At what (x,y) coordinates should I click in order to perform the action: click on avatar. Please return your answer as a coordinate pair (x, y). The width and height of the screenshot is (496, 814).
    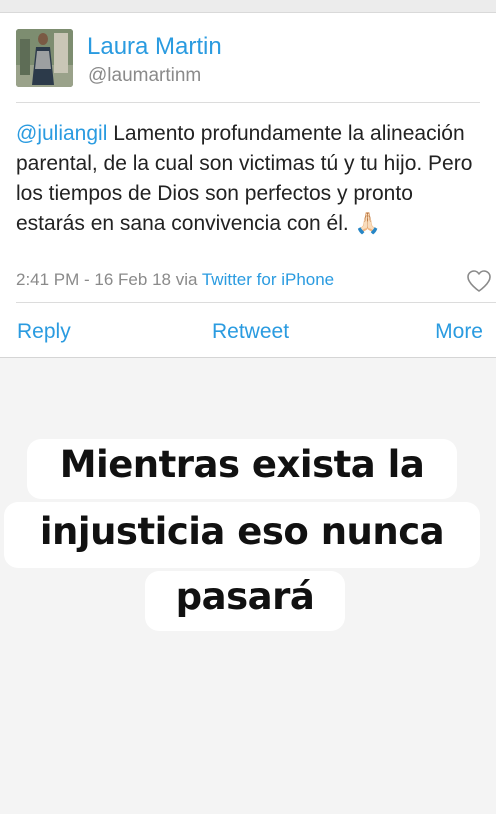
    Looking at the image, I should click on (44, 58).